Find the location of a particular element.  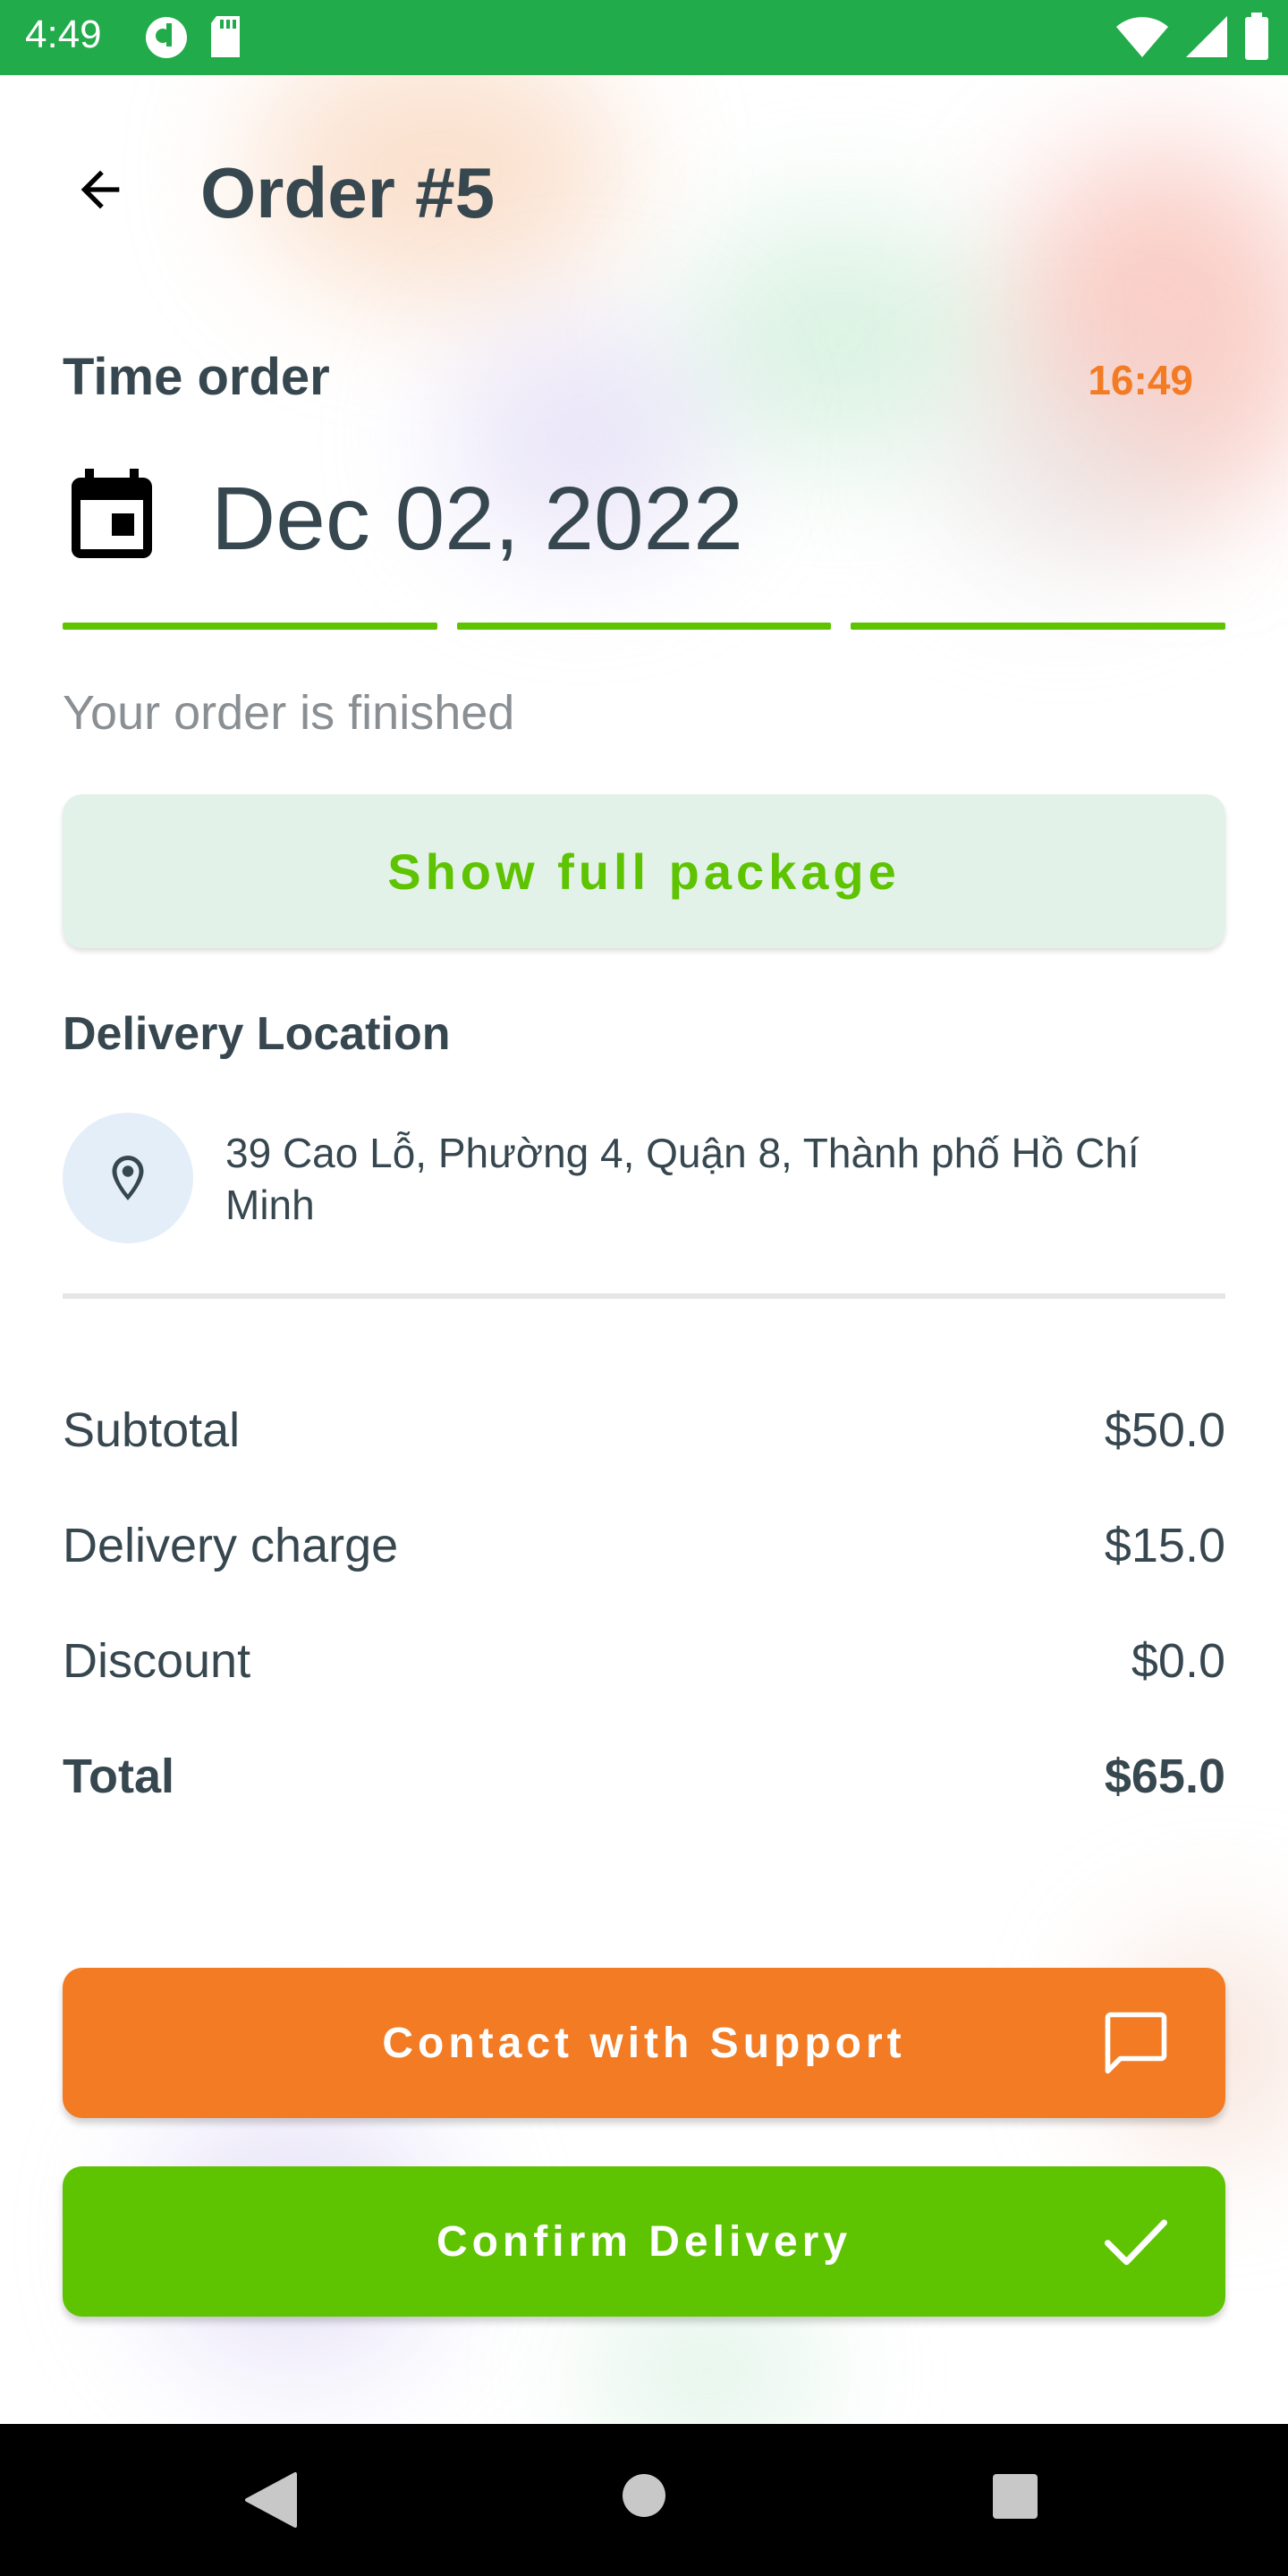

status-time: 4:49 is located at coordinates (63, 34).